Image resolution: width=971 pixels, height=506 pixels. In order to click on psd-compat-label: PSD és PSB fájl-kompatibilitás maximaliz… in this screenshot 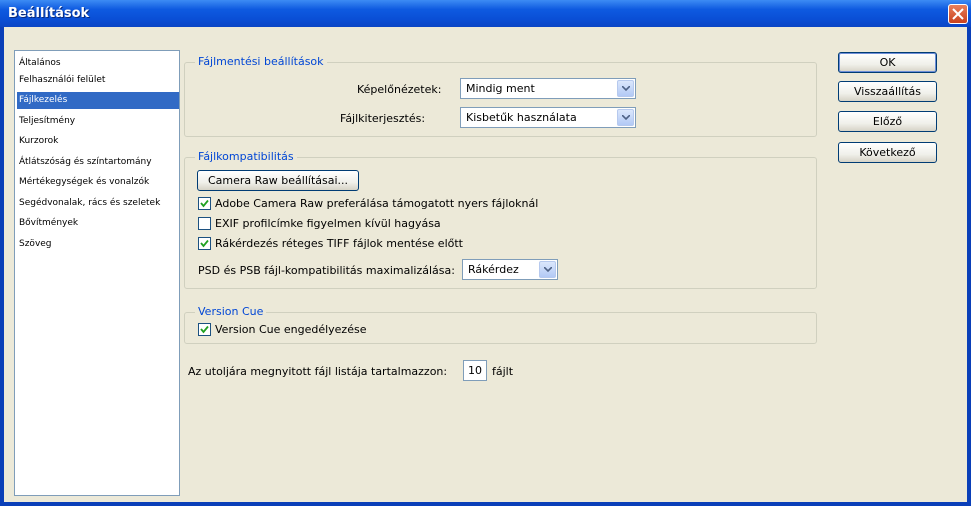, I will do `click(326, 270)`.